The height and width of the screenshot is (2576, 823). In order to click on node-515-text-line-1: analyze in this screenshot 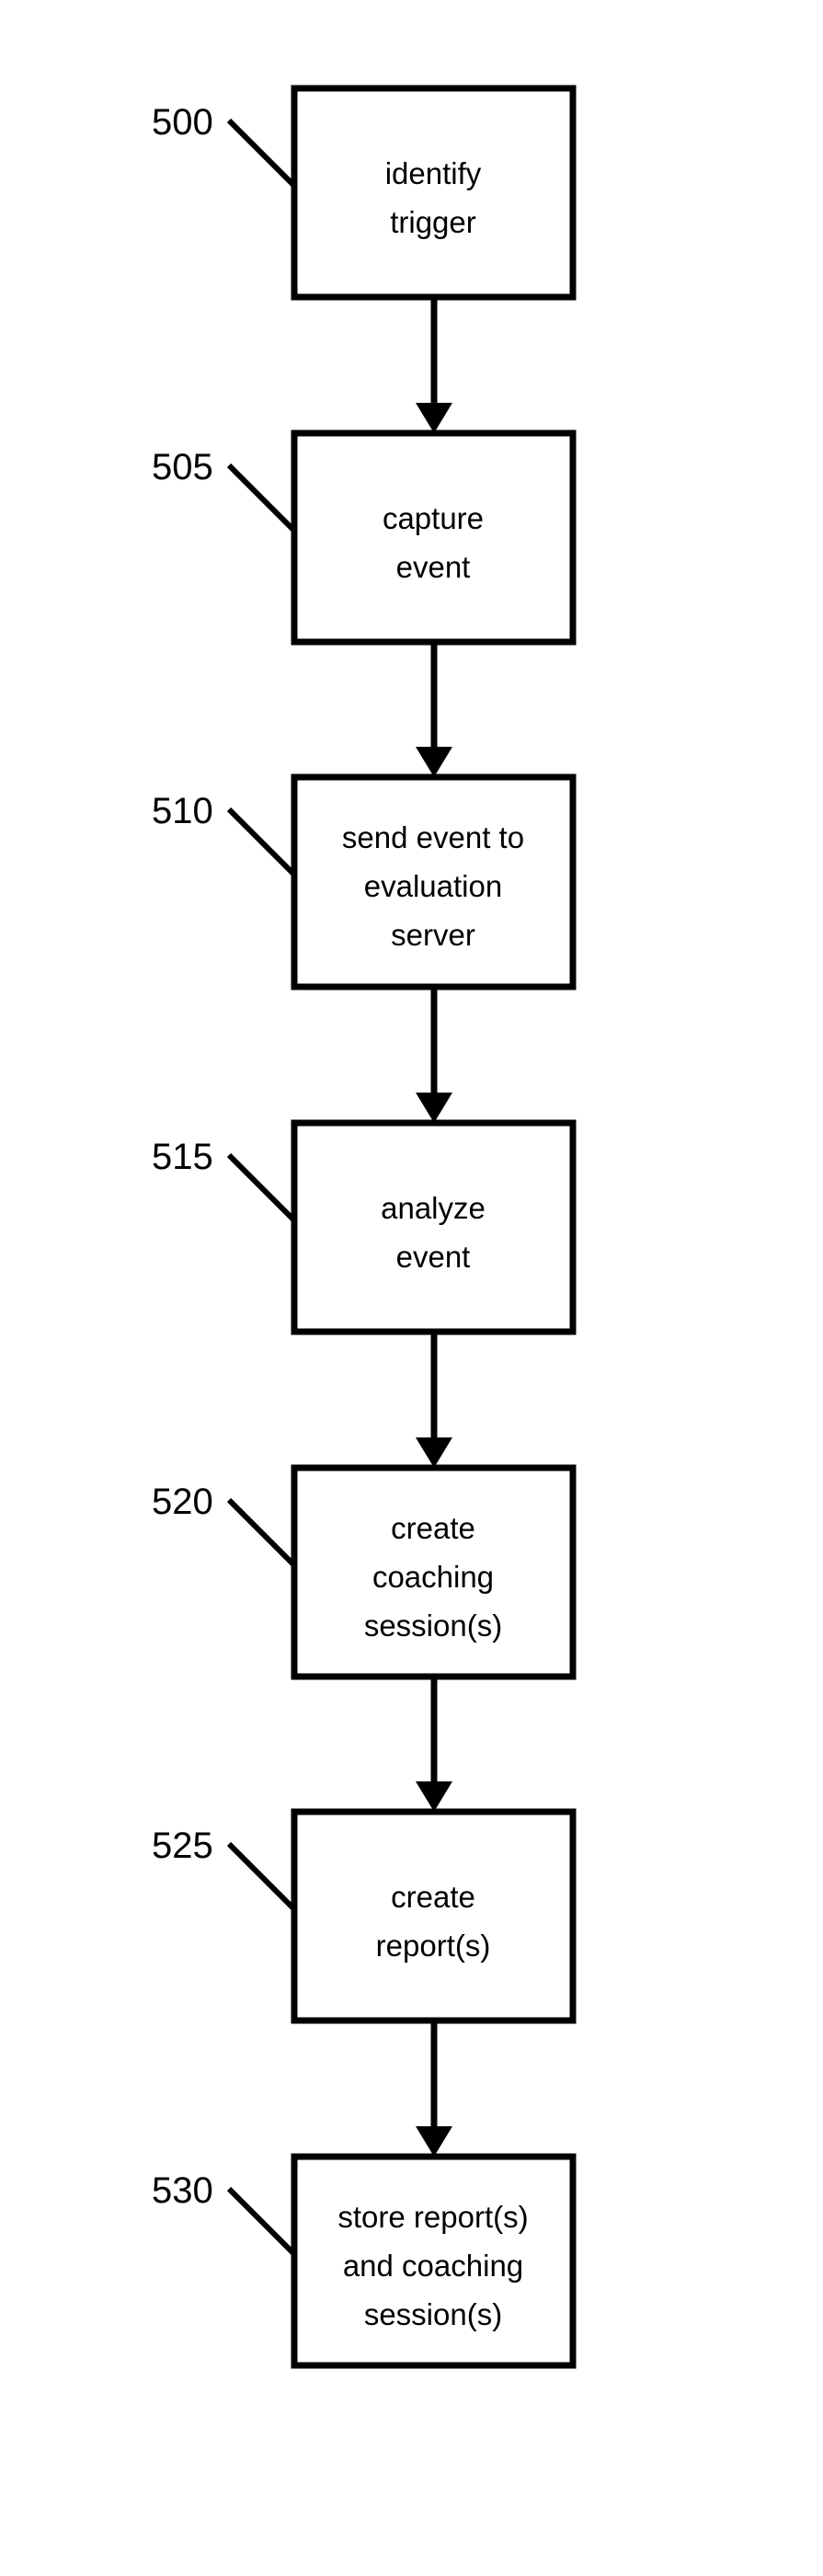, I will do `click(433, 1208)`.